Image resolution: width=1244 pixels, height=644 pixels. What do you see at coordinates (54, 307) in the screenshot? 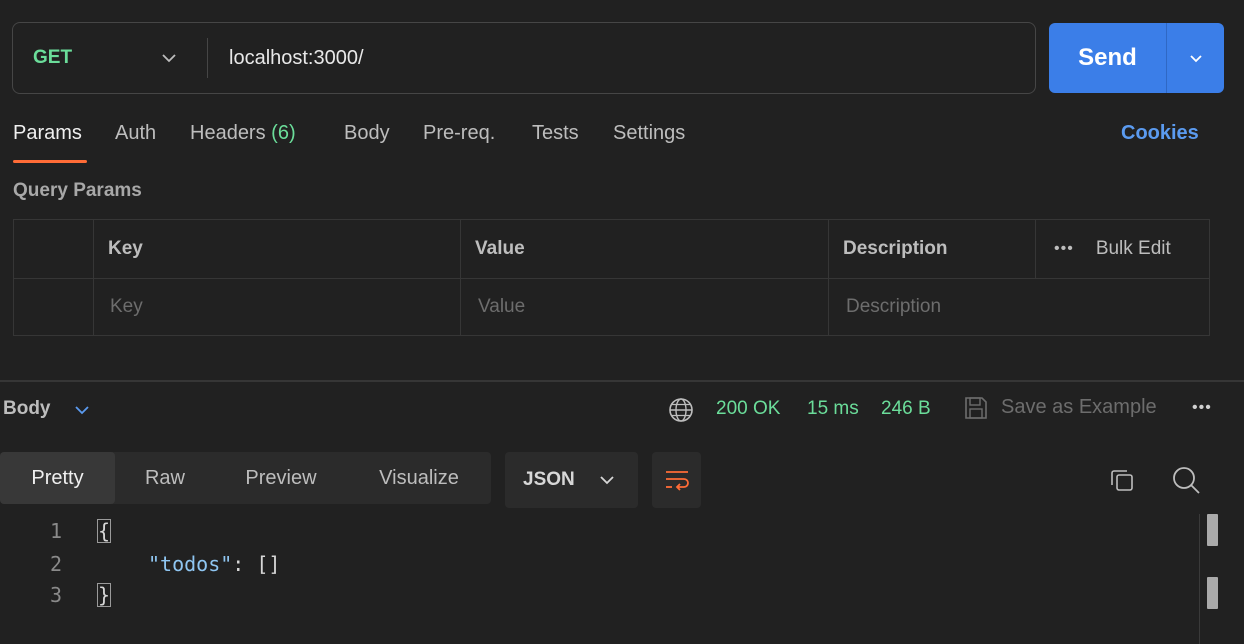
I see `row-checkbox-cell` at bounding box center [54, 307].